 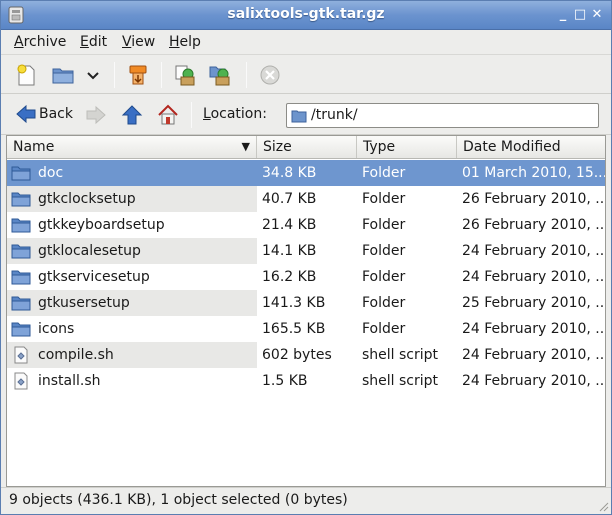 What do you see at coordinates (299, 116) in the screenshot?
I see `folder-icon` at bounding box center [299, 116].